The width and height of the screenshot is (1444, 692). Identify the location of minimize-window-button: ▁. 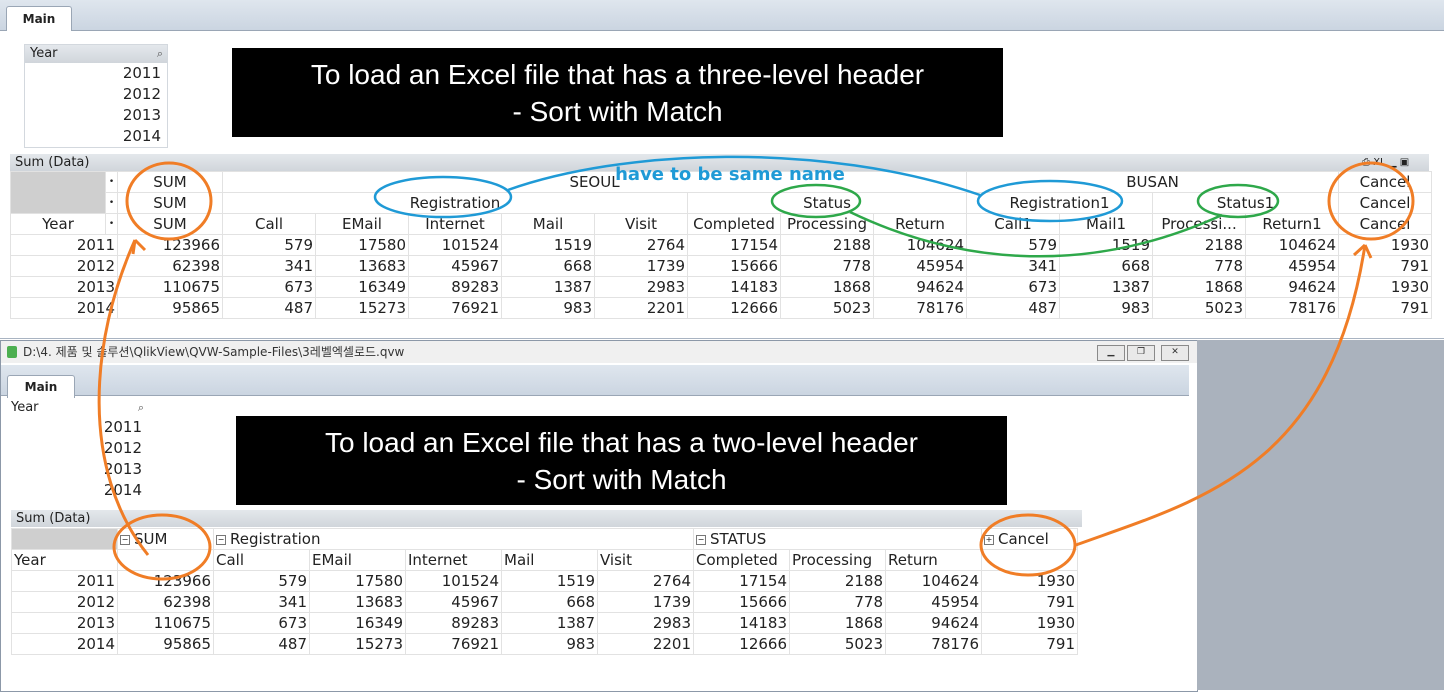
(1111, 353).